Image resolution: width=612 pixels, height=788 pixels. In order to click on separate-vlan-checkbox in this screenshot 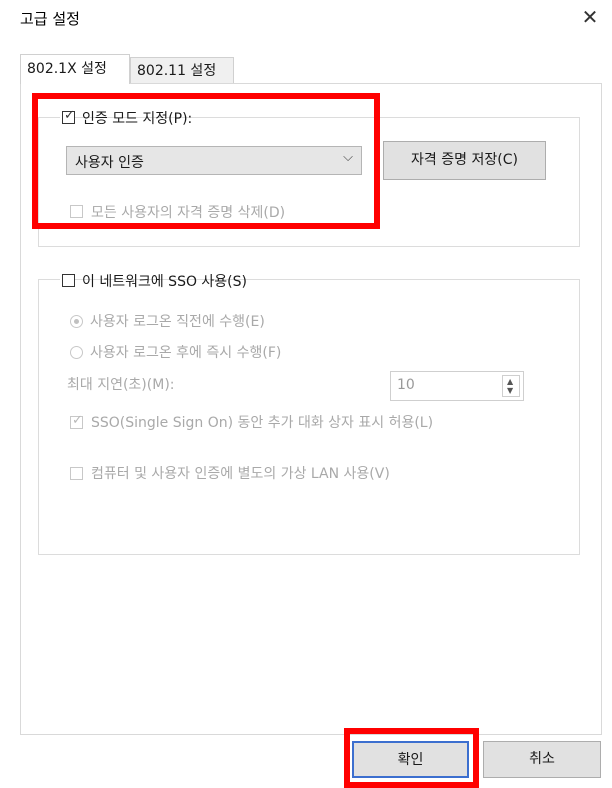, I will do `click(76, 473)`.